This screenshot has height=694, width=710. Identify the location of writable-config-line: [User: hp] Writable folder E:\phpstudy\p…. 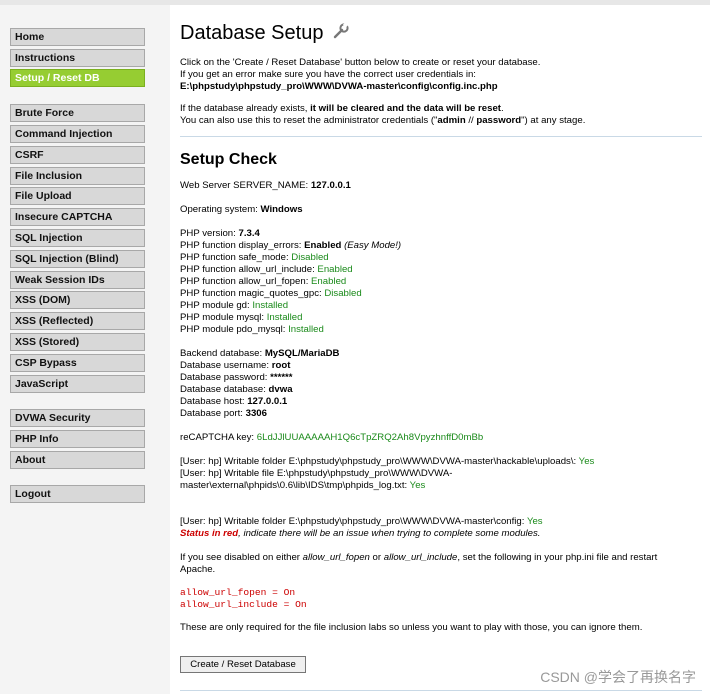
(361, 521).